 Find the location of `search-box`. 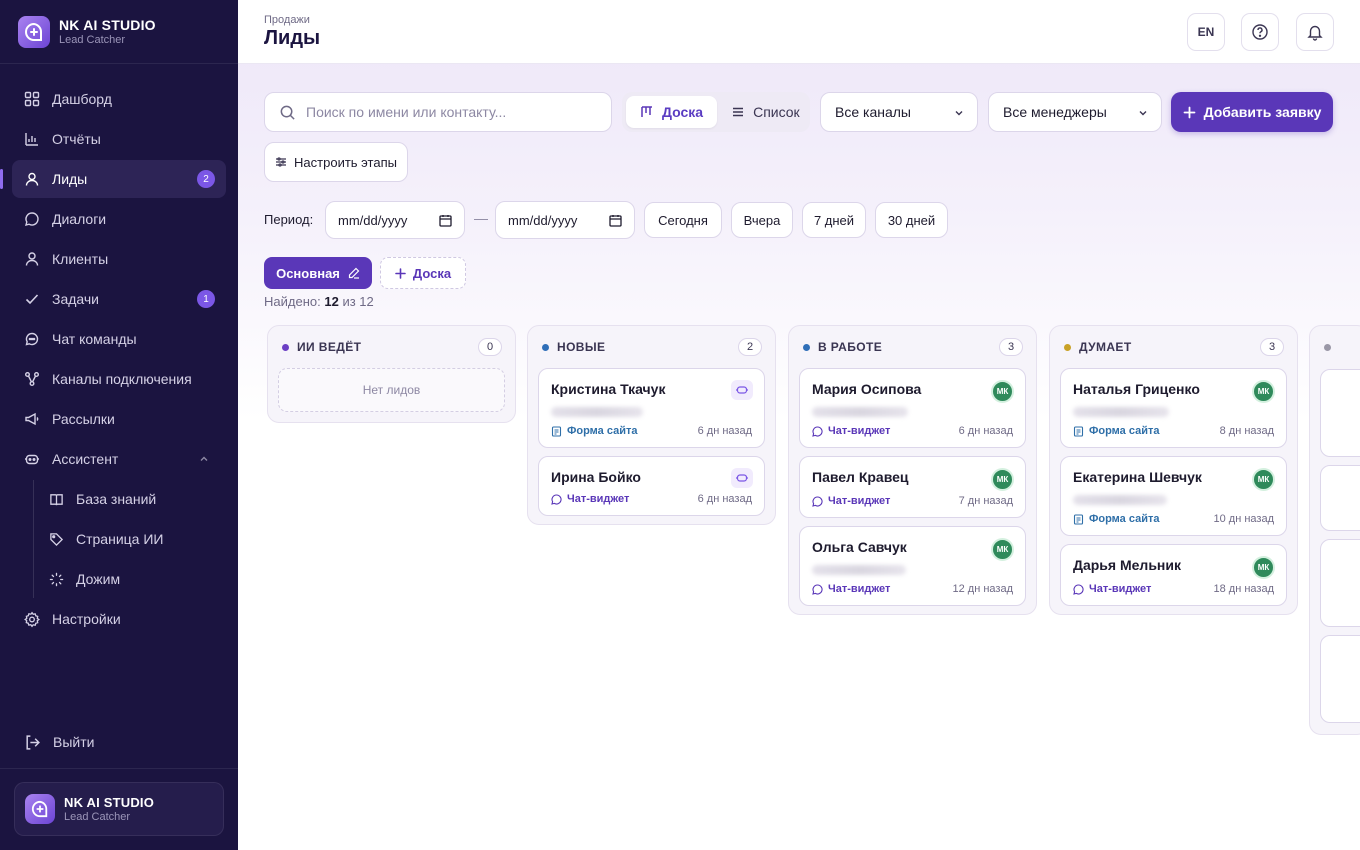

search-box is located at coordinates (438, 112).